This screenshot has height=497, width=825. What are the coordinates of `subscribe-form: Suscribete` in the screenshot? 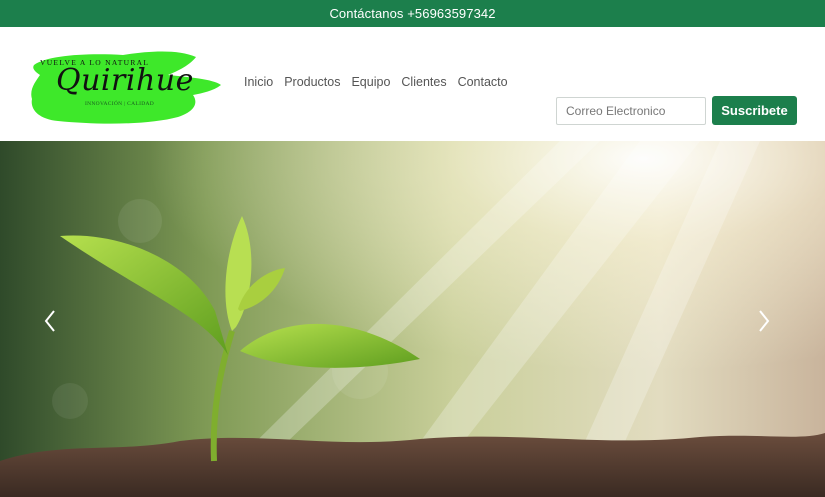 It's located at (676, 110).